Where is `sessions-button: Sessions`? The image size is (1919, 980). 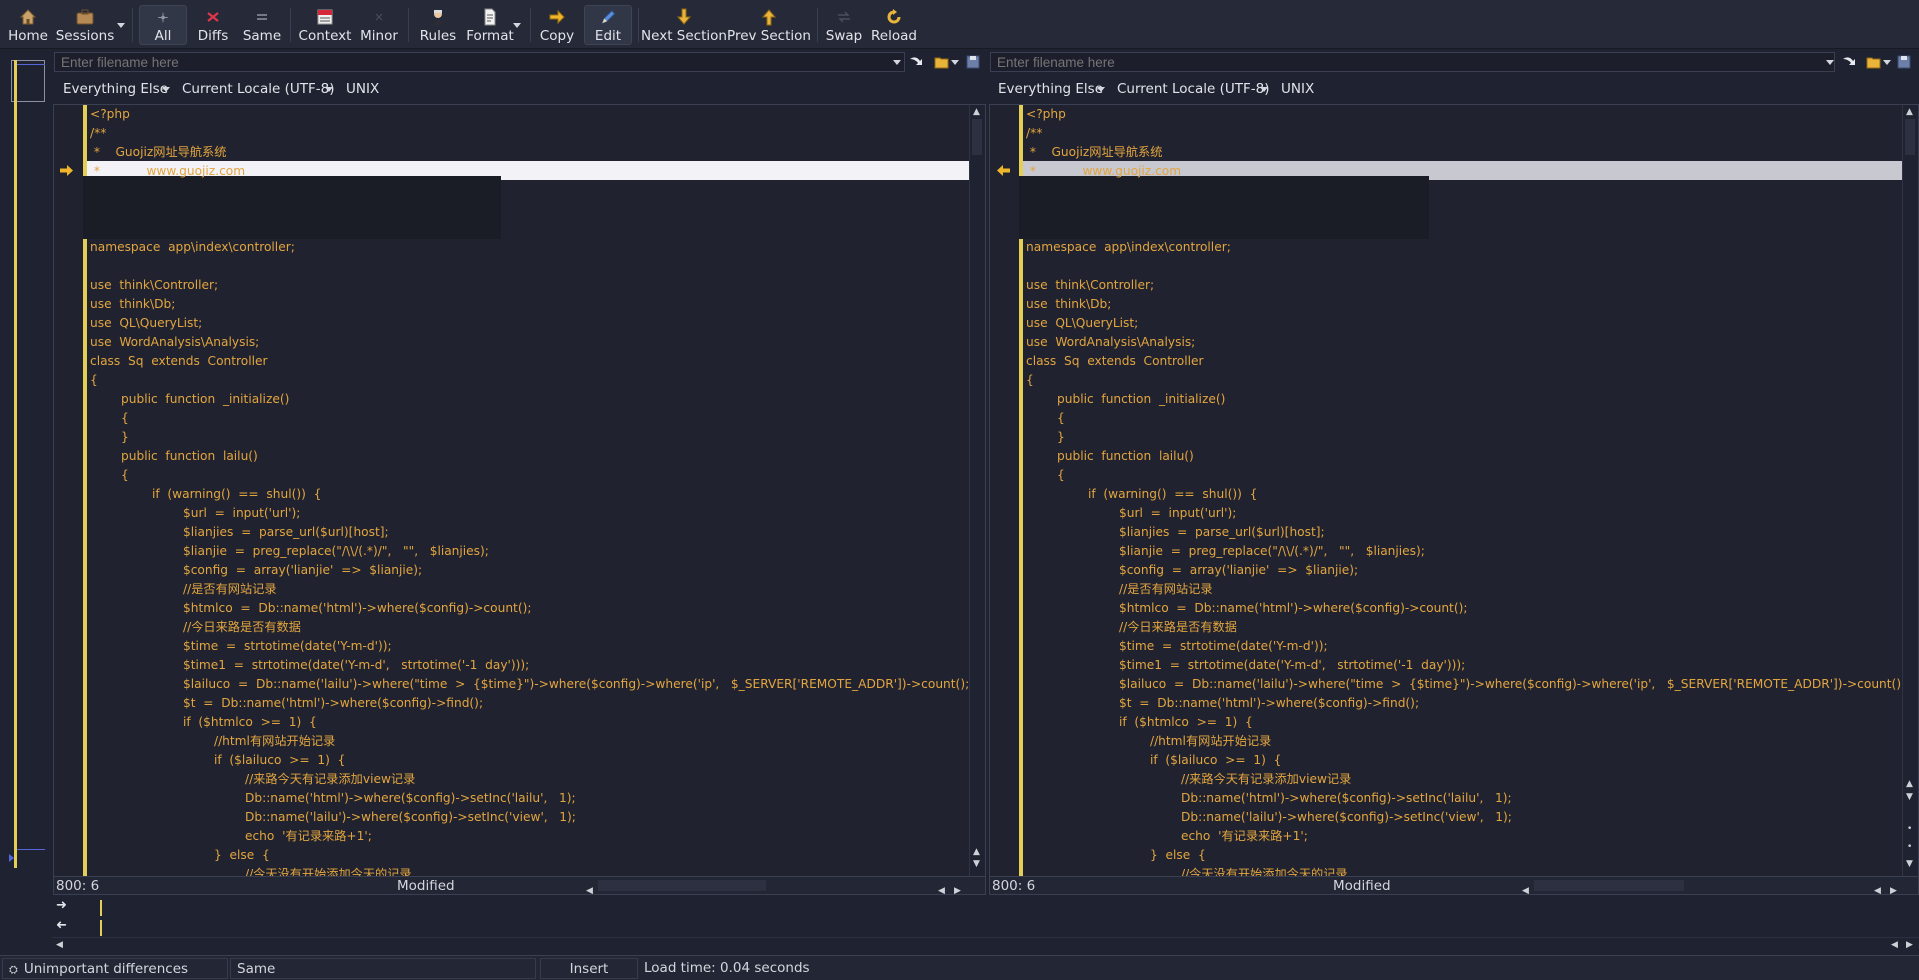 sessions-button: Sessions is located at coordinates (85, 25).